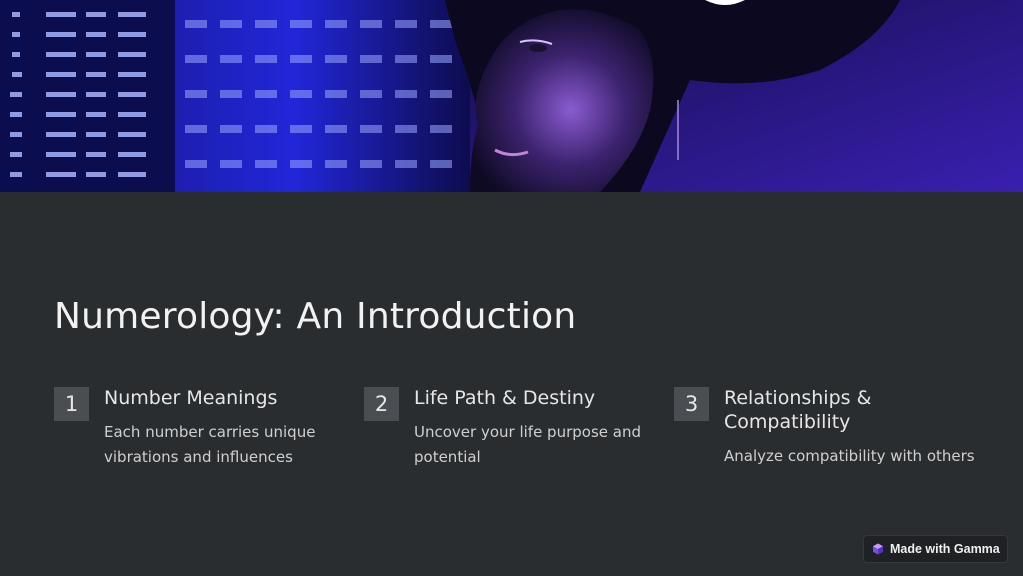 This screenshot has width=1023, height=576. I want to click on item-description: Uncover your life purpose and potential, so click(527, 444).